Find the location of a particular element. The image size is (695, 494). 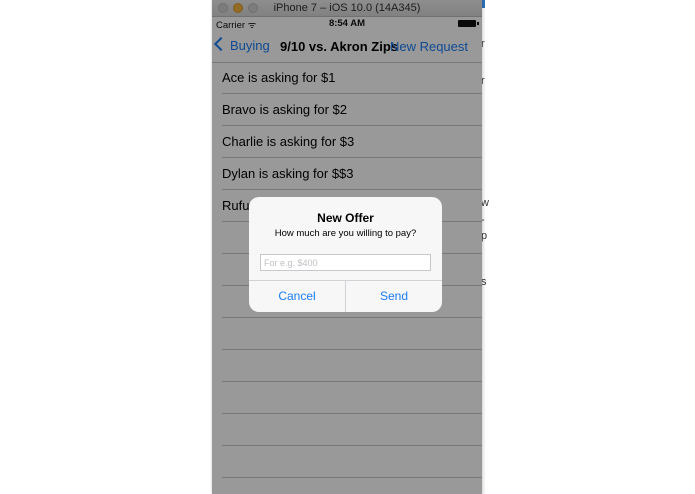

cancel-button: Cancel is located at coordinates (297, 296).